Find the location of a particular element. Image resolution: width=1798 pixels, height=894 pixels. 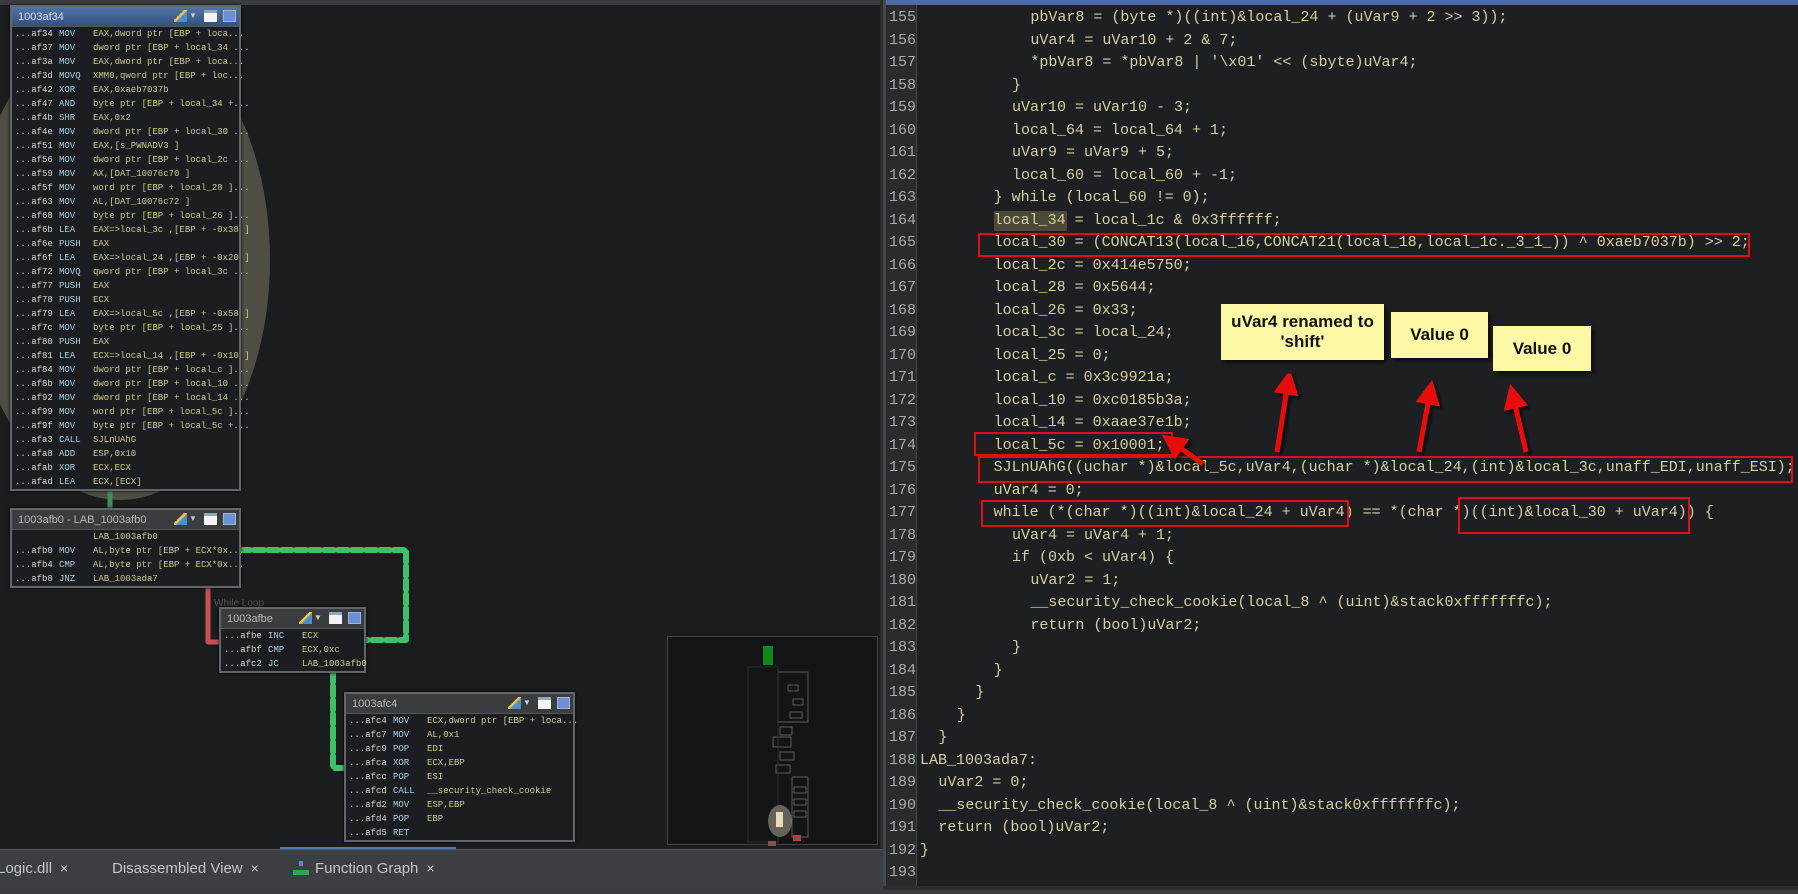

instruction-row: ...afcc POP ESI is located at coordinates (459, 777).